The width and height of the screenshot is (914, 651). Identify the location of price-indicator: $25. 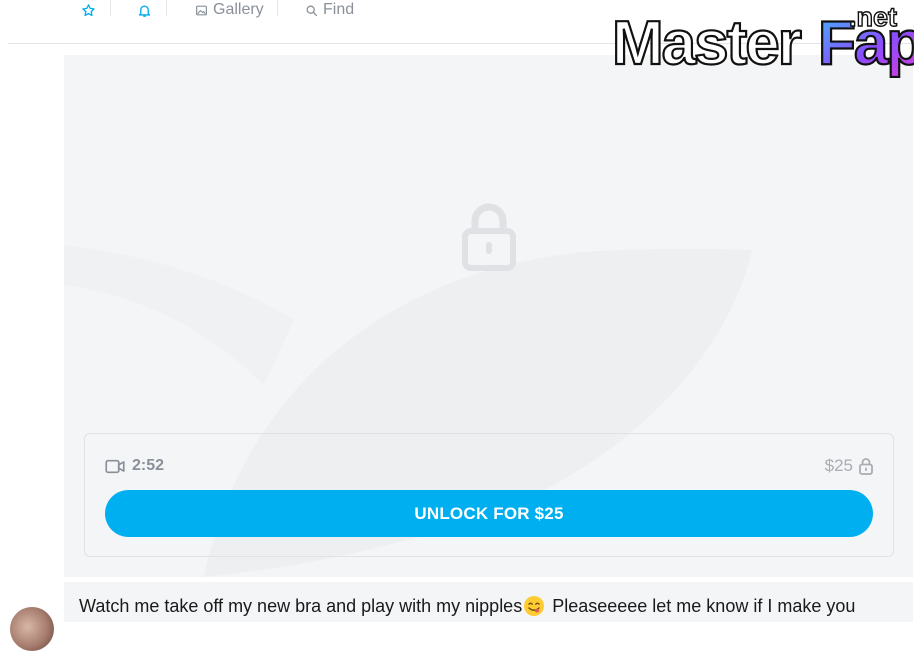
(849, 466).